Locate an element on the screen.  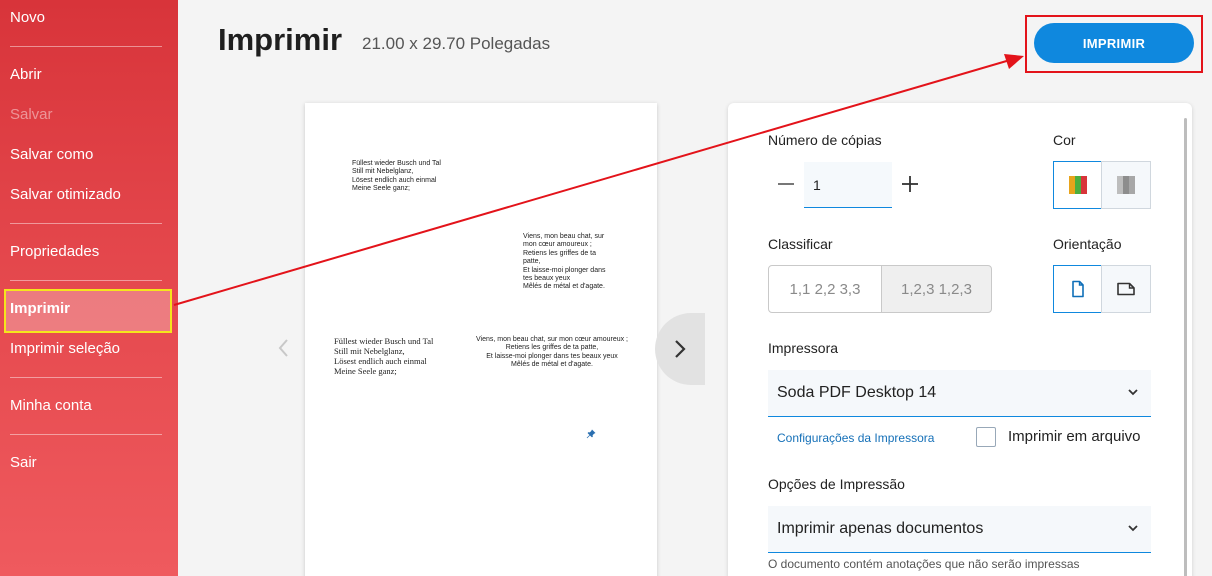
grayscale-bars-icon is located at coordinates (1126, 185).